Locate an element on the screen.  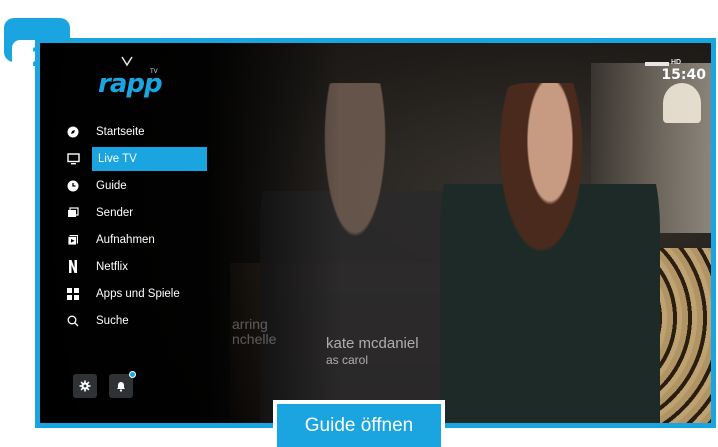
gear-icon is located at coordinates (85, 386).